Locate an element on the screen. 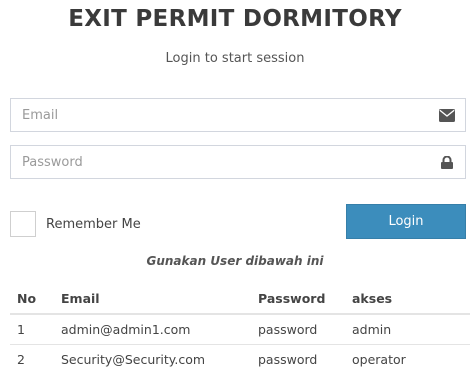  column-header-no: No is located at coordinates (32, 299).